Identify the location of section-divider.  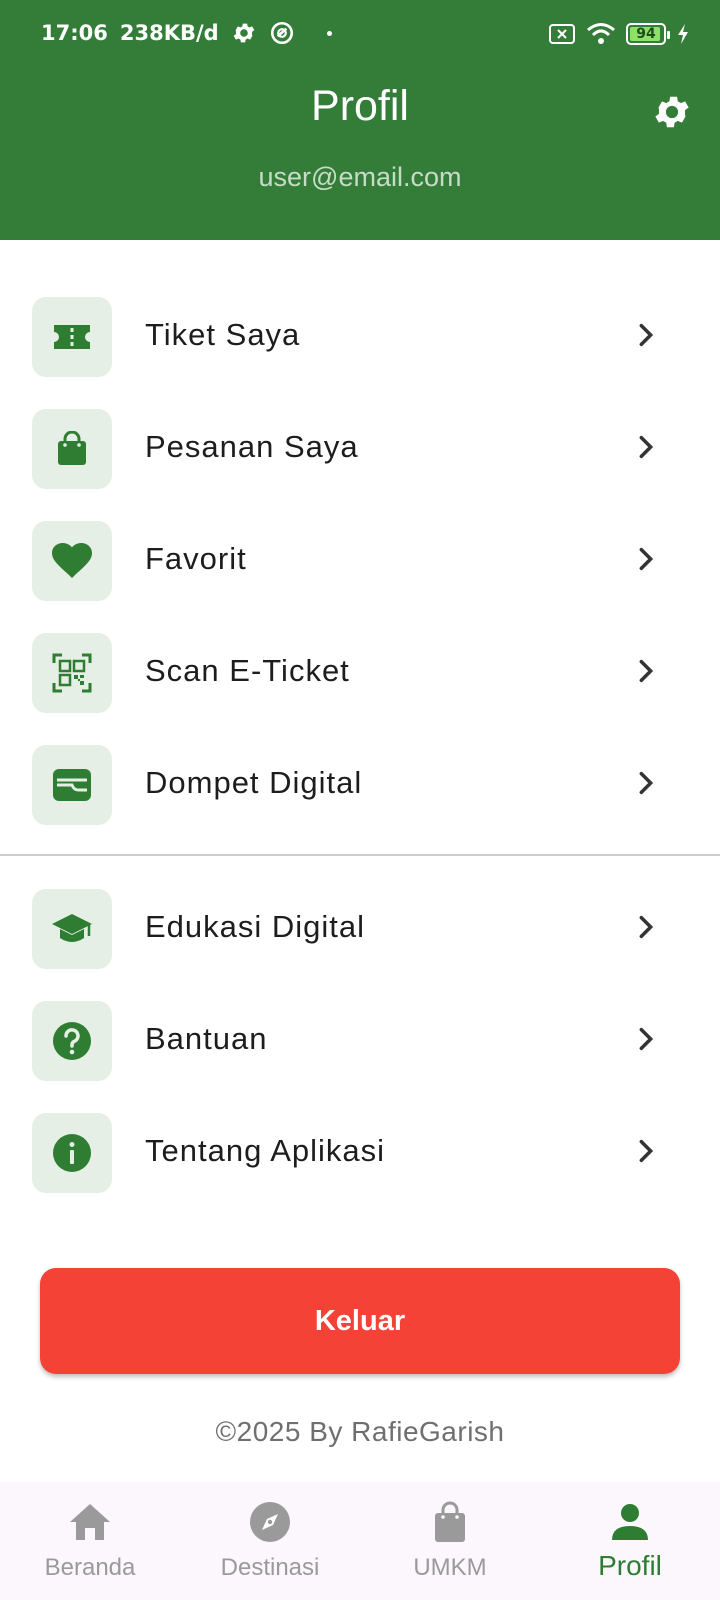
(360, 855).